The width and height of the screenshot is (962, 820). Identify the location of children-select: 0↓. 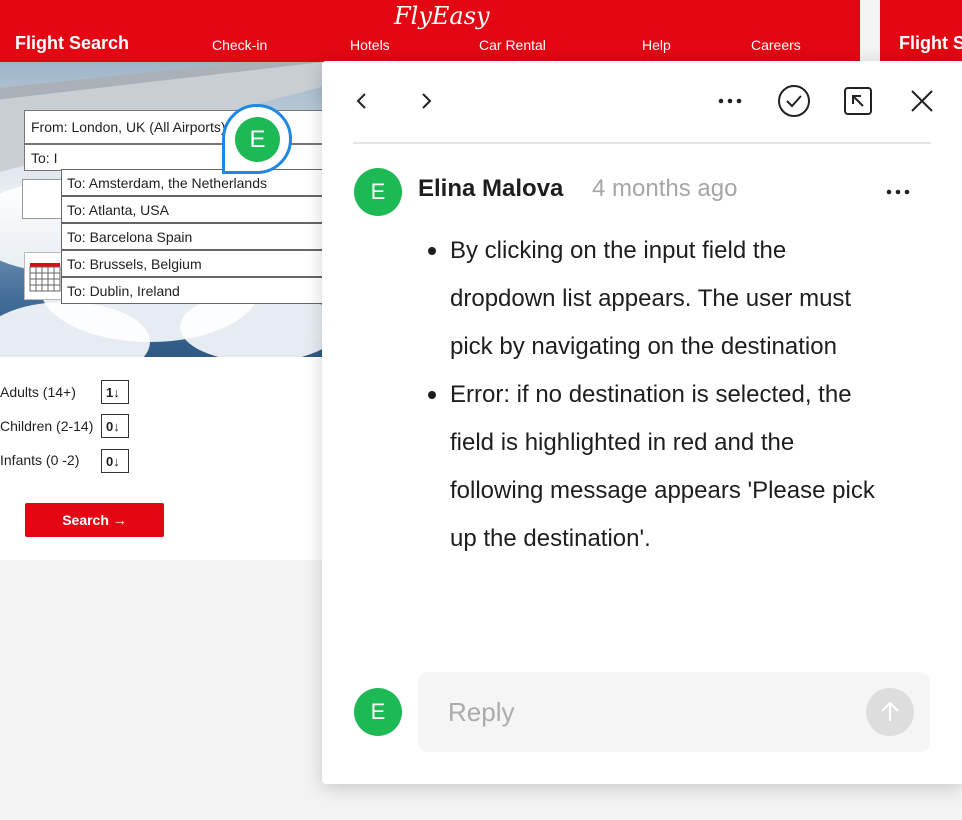
(115, 426).